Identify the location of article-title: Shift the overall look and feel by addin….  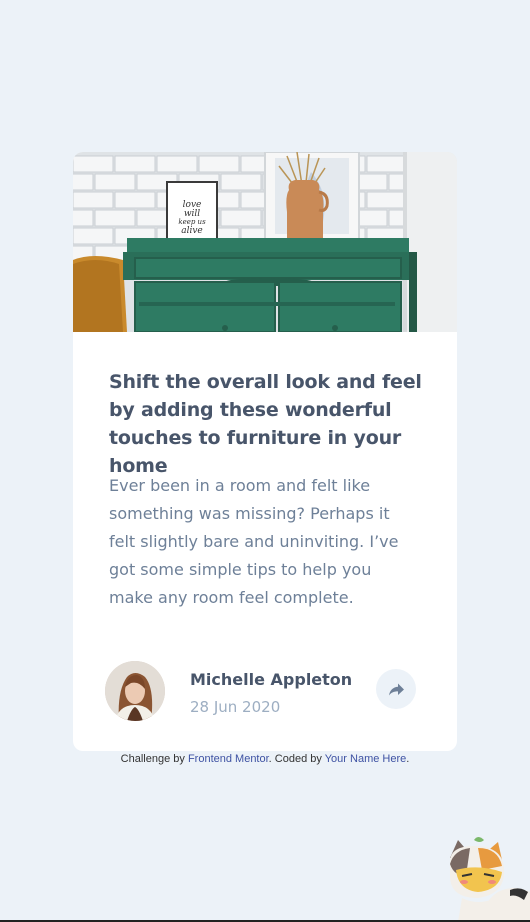
(265, 424).